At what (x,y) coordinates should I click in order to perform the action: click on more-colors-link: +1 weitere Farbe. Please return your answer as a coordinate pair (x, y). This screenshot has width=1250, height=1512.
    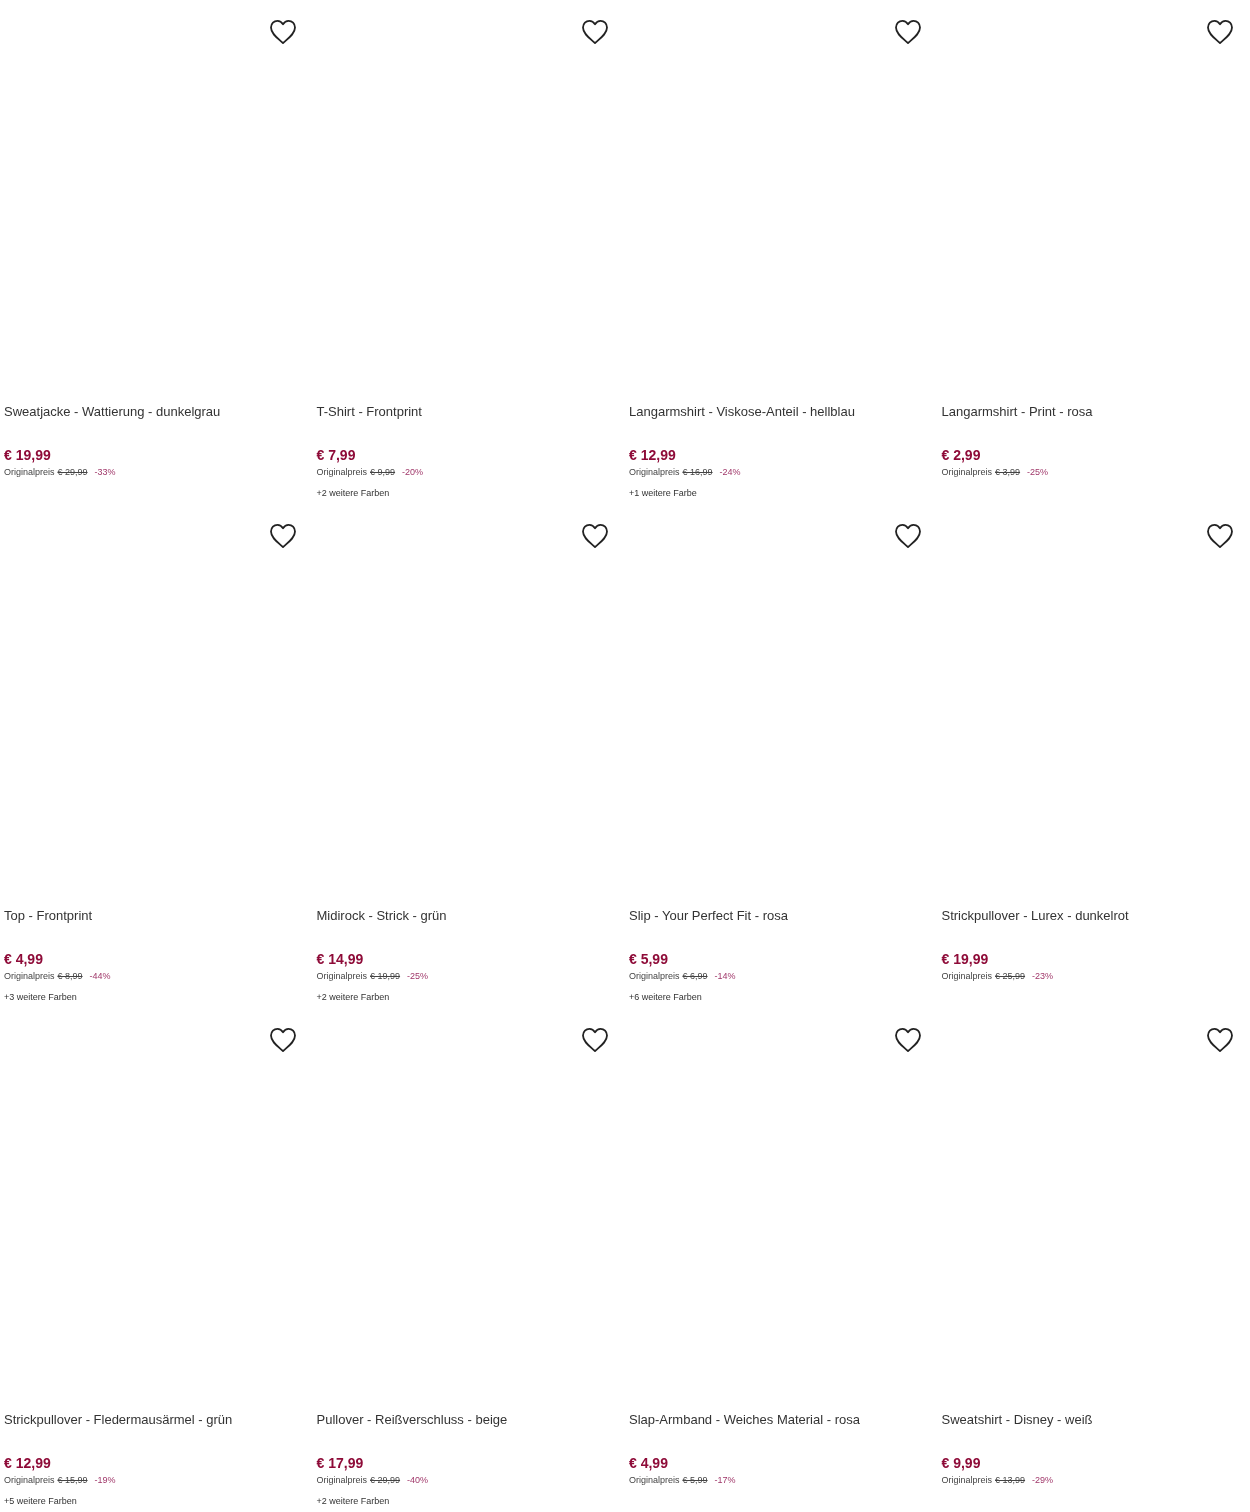
    Looking at the image, I should click on (663, 493).